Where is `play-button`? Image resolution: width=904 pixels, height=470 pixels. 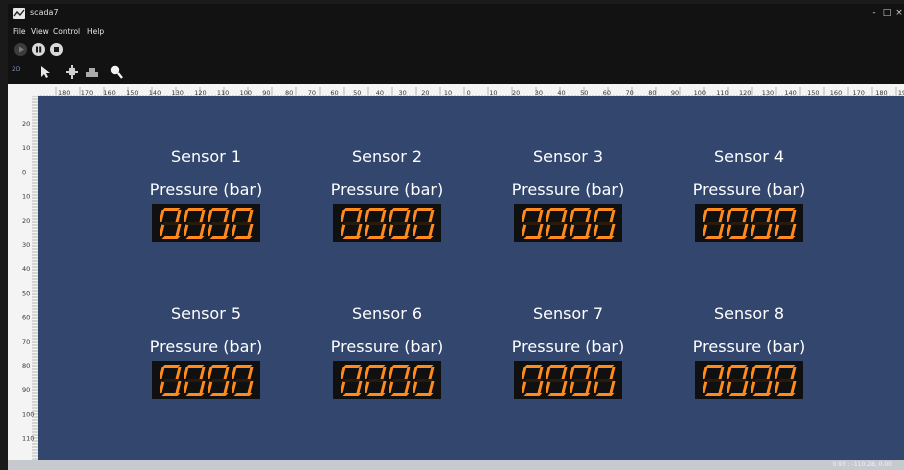 play-button is located at coordinates (20, 49).